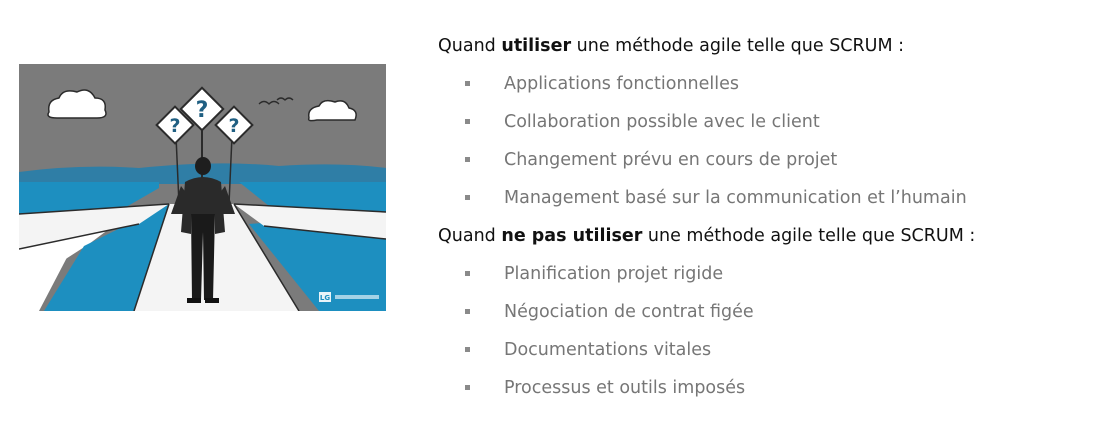  What do you see at coordinates (768, 388) in the screenshot?
I see `list-item: Processus et outils imposés` at bounding box center [768, 388].